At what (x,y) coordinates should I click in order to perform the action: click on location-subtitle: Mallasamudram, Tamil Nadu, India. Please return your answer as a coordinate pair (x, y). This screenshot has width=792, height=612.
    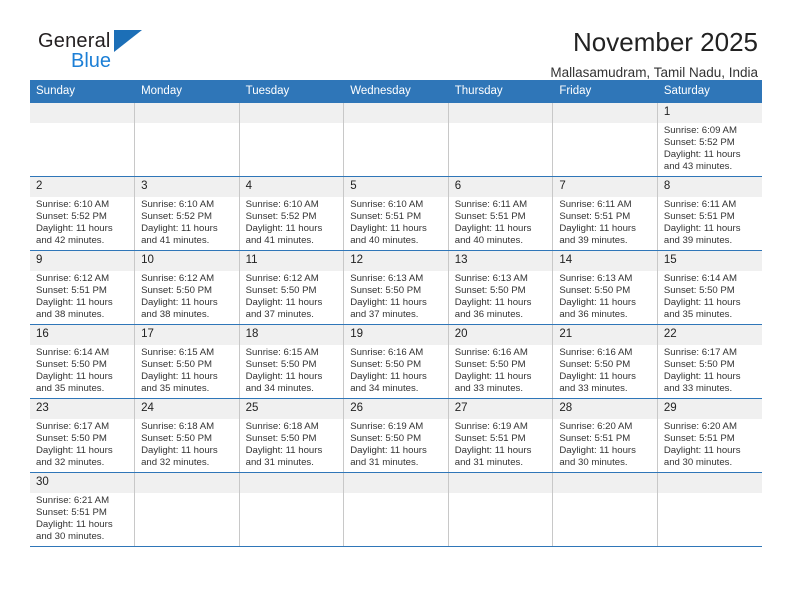
    Looking at the image, I should click on (654, 72).